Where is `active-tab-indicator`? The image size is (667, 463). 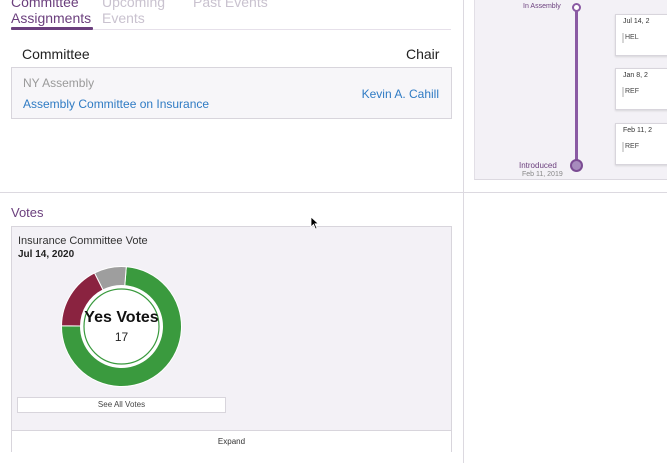
active-tab-indicator is located at coordinates (52, 28).